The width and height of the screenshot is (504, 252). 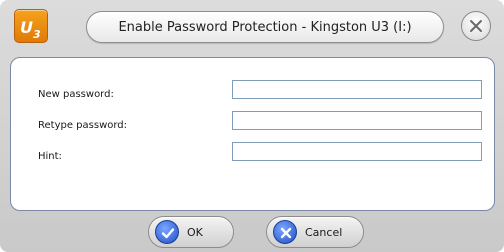 I want to click on cancel-button-label: Cancel, so click(x=324, y=232).